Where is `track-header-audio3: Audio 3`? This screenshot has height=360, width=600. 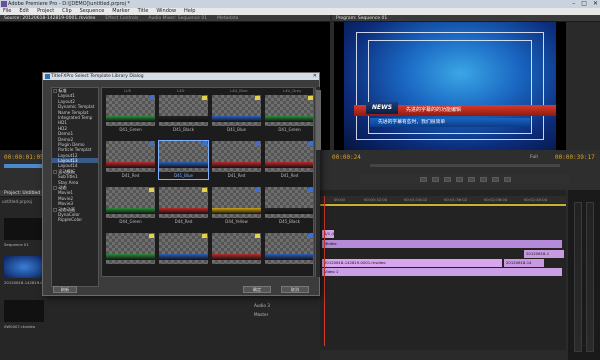
track-header-audio3: Audio 3 is located at coordinates (275, 306).